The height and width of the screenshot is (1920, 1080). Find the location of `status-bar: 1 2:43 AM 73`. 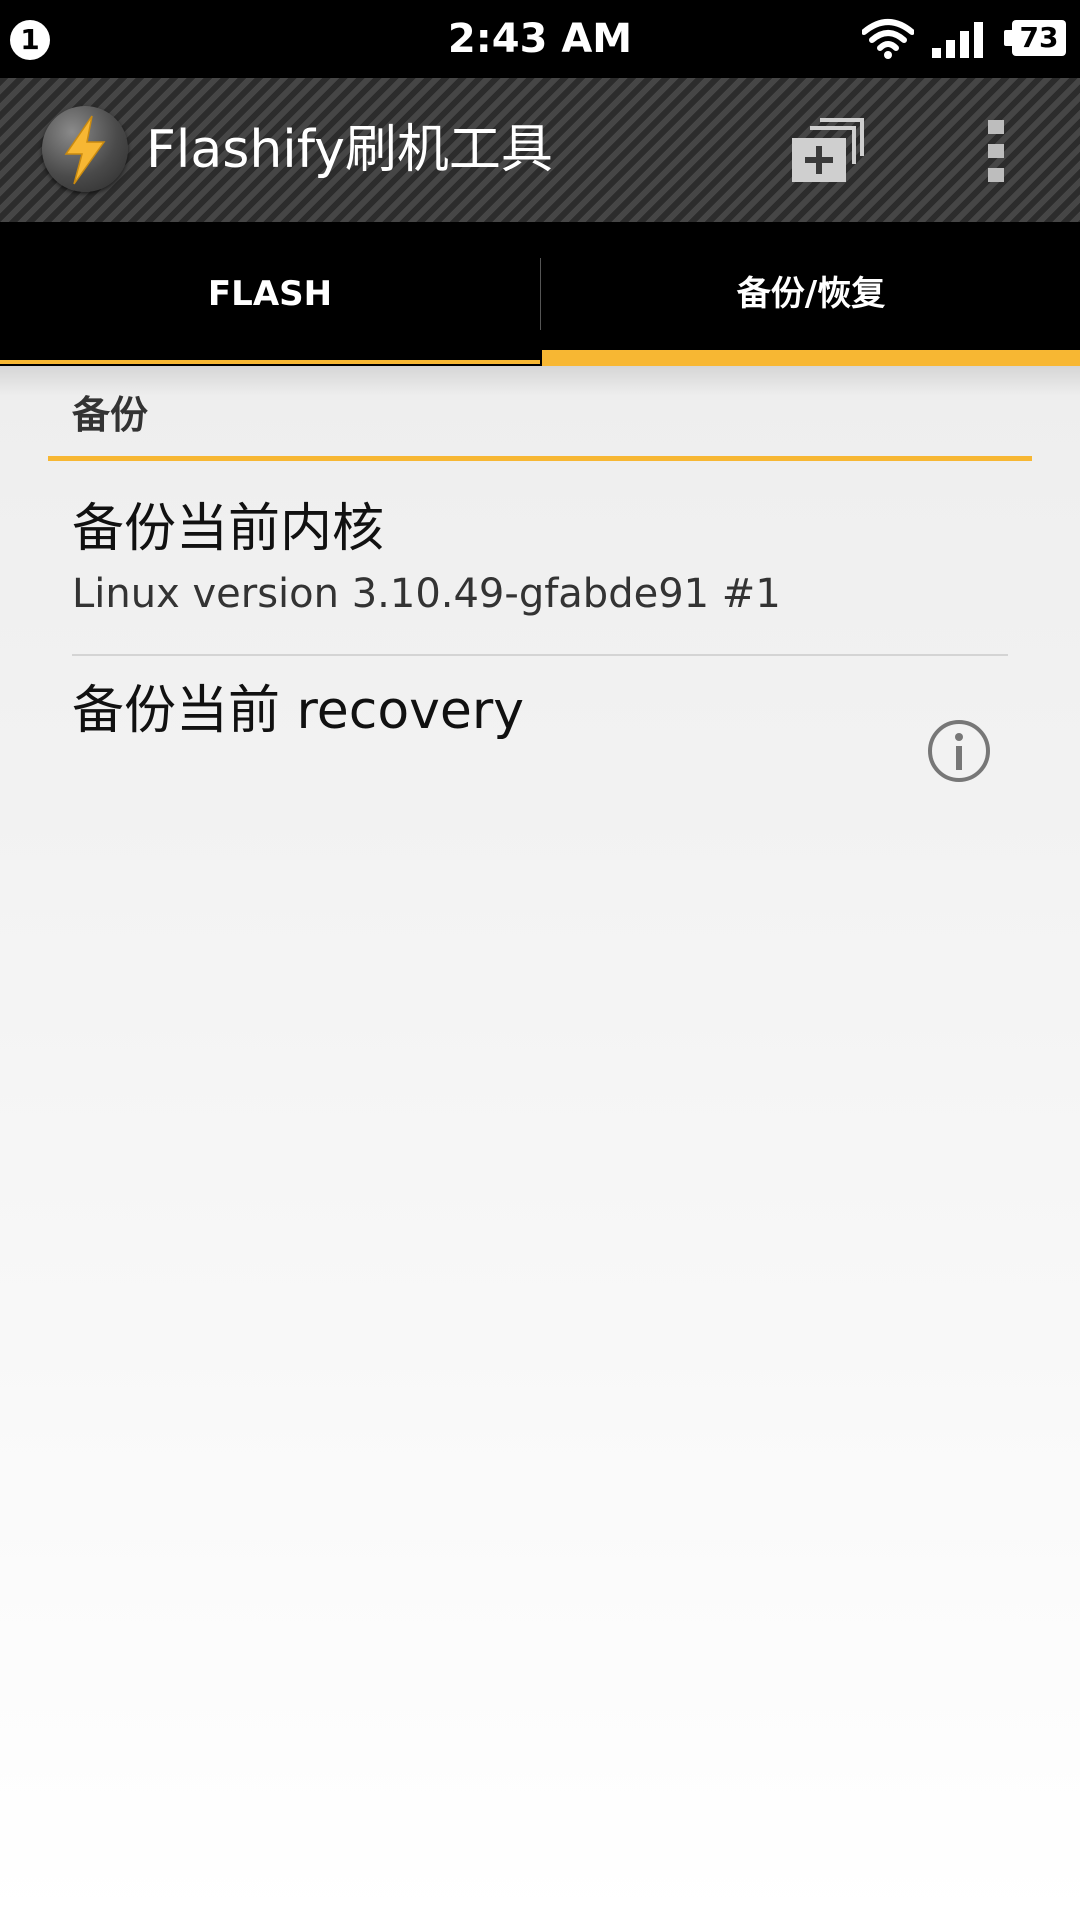

status-bar: 1 2:43 AM 73 is located at coordinates (540, 39).